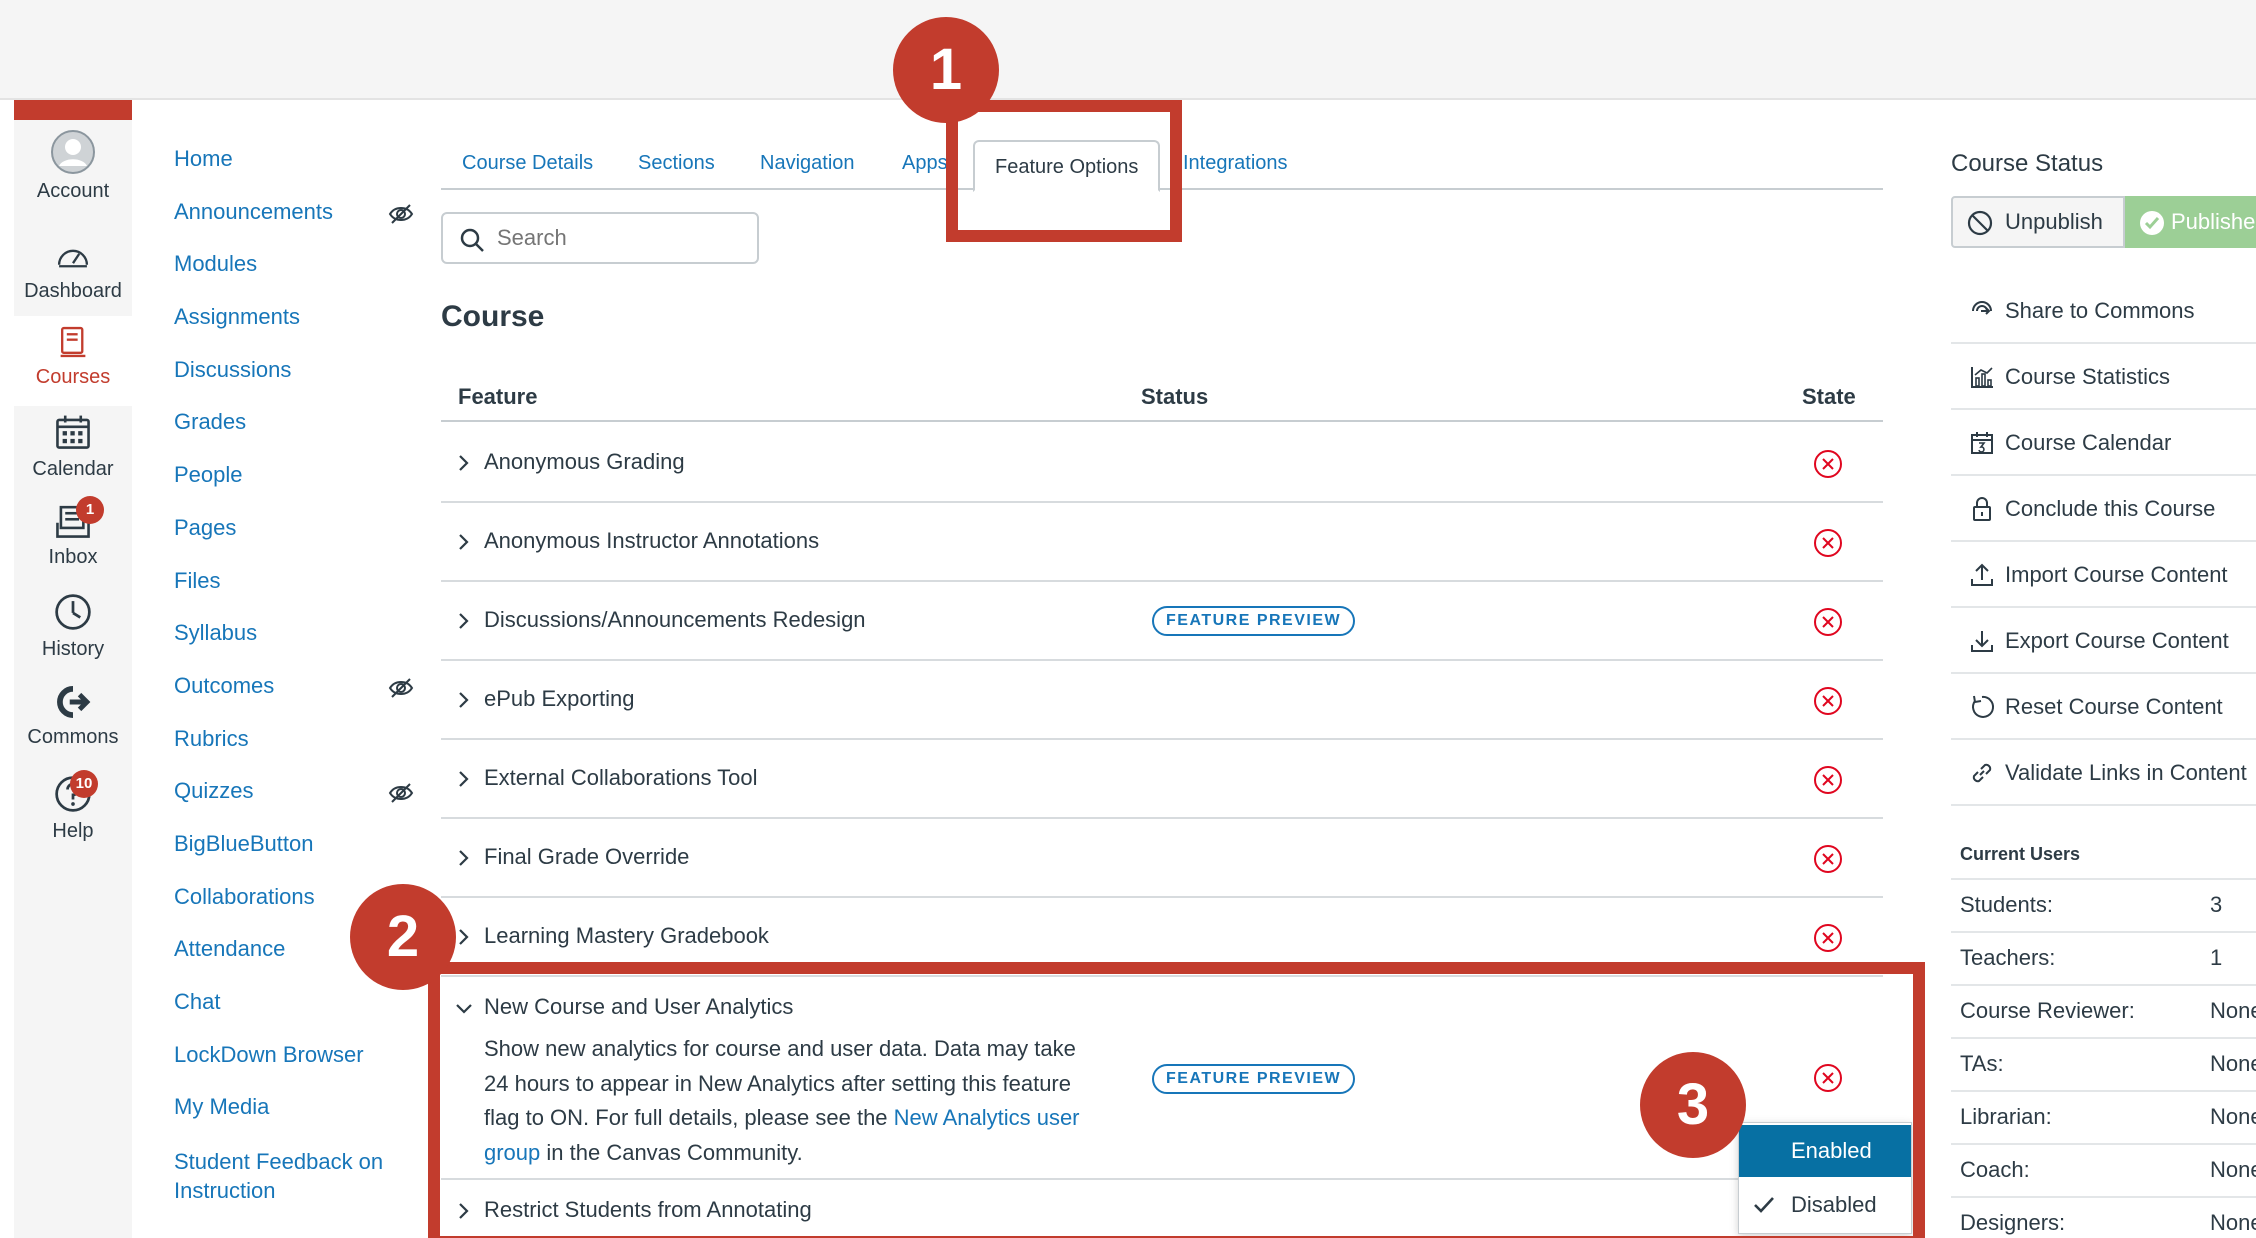  What do you see at coordinates (2103, 377) in the screenshot?
I see `sidebar-link: Course Statistics` at bounding box center [2103, 377].